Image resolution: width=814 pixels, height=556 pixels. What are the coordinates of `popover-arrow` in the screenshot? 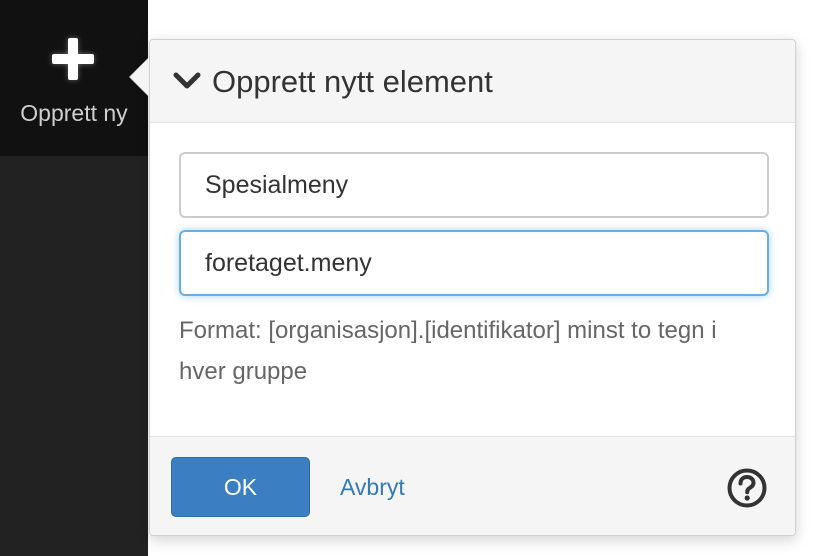 It's located at (139, 77).